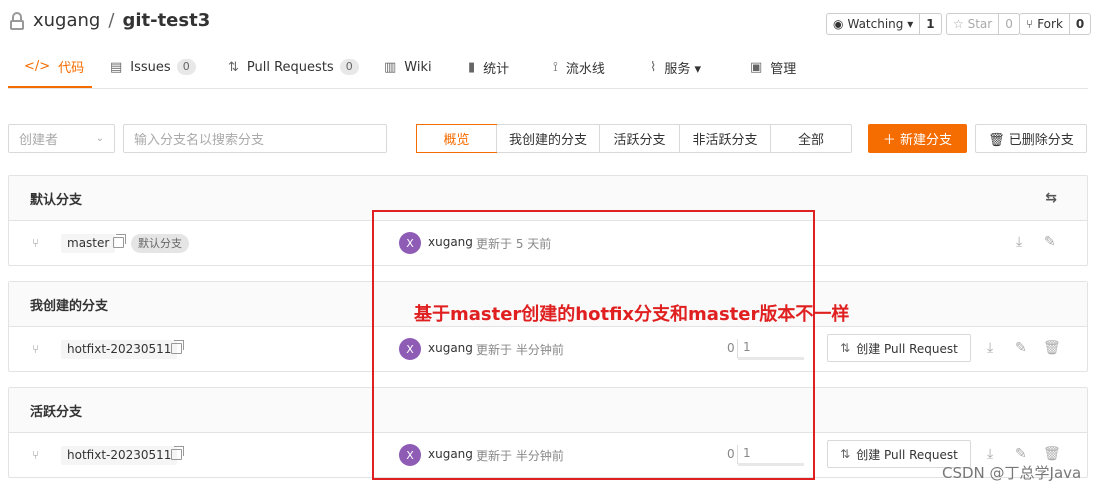  Describe the element at coordinates (917, 138) in the screenshot. I see `new-branch-button: ＋ 新建分支` at that location.